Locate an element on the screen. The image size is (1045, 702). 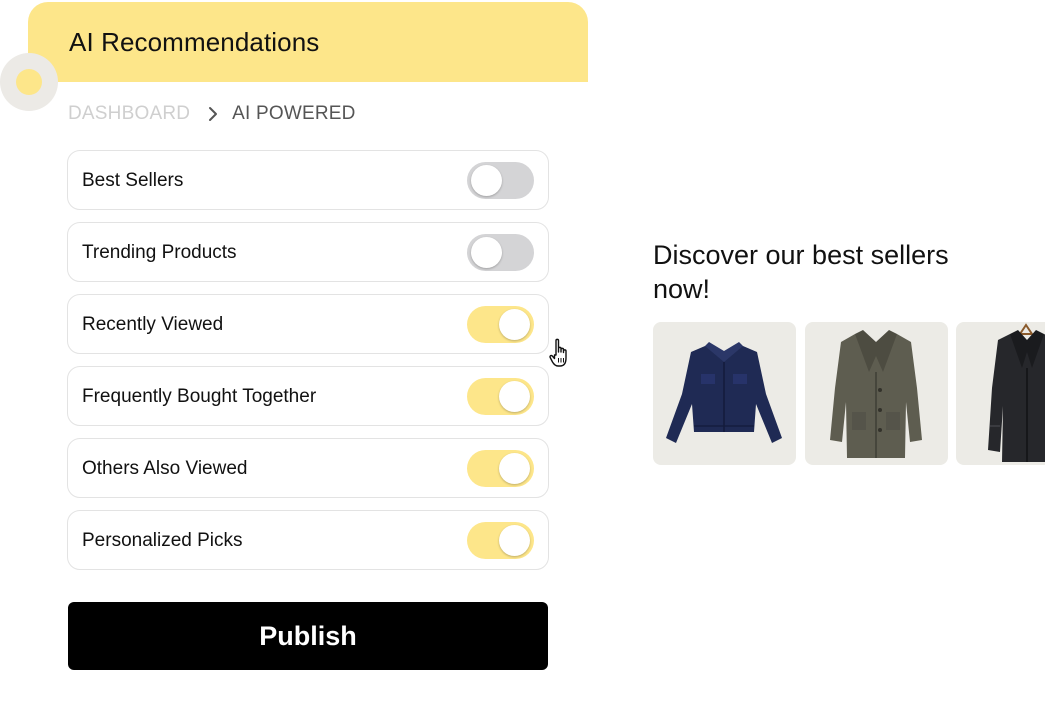
toggle-row-frequently-bought-together: Frequently Bought Together is located at coordinates (308, 396).